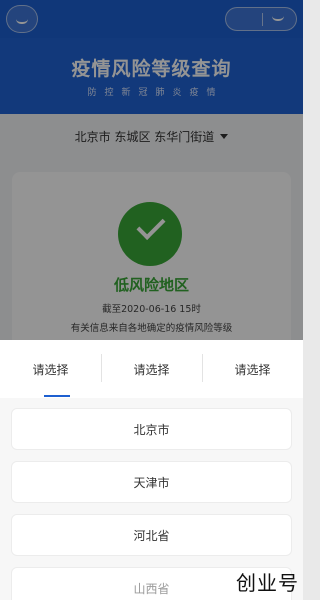  I want to click on option-hebei: 河北省, so click(151, 535).